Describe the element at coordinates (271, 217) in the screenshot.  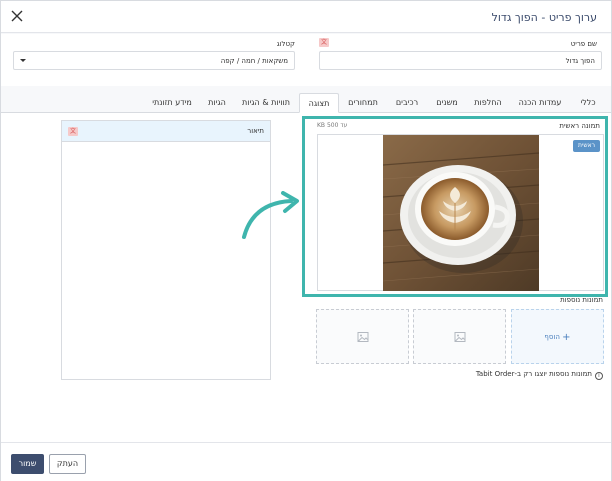
I see `pointer-arrow-icon` at that location.